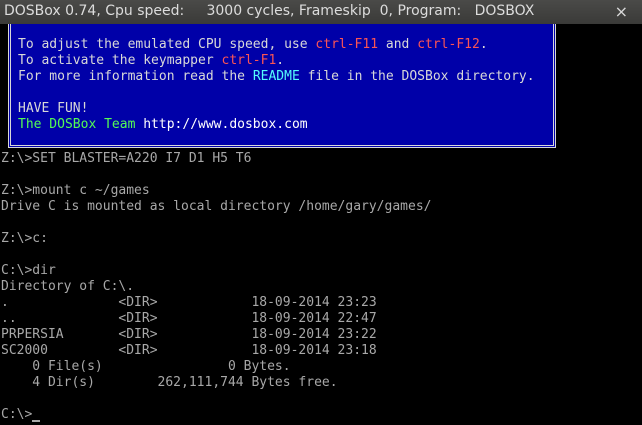 This screenshot has height=425, width=642. I want to click on close-icon: ×, so click(621, 11).